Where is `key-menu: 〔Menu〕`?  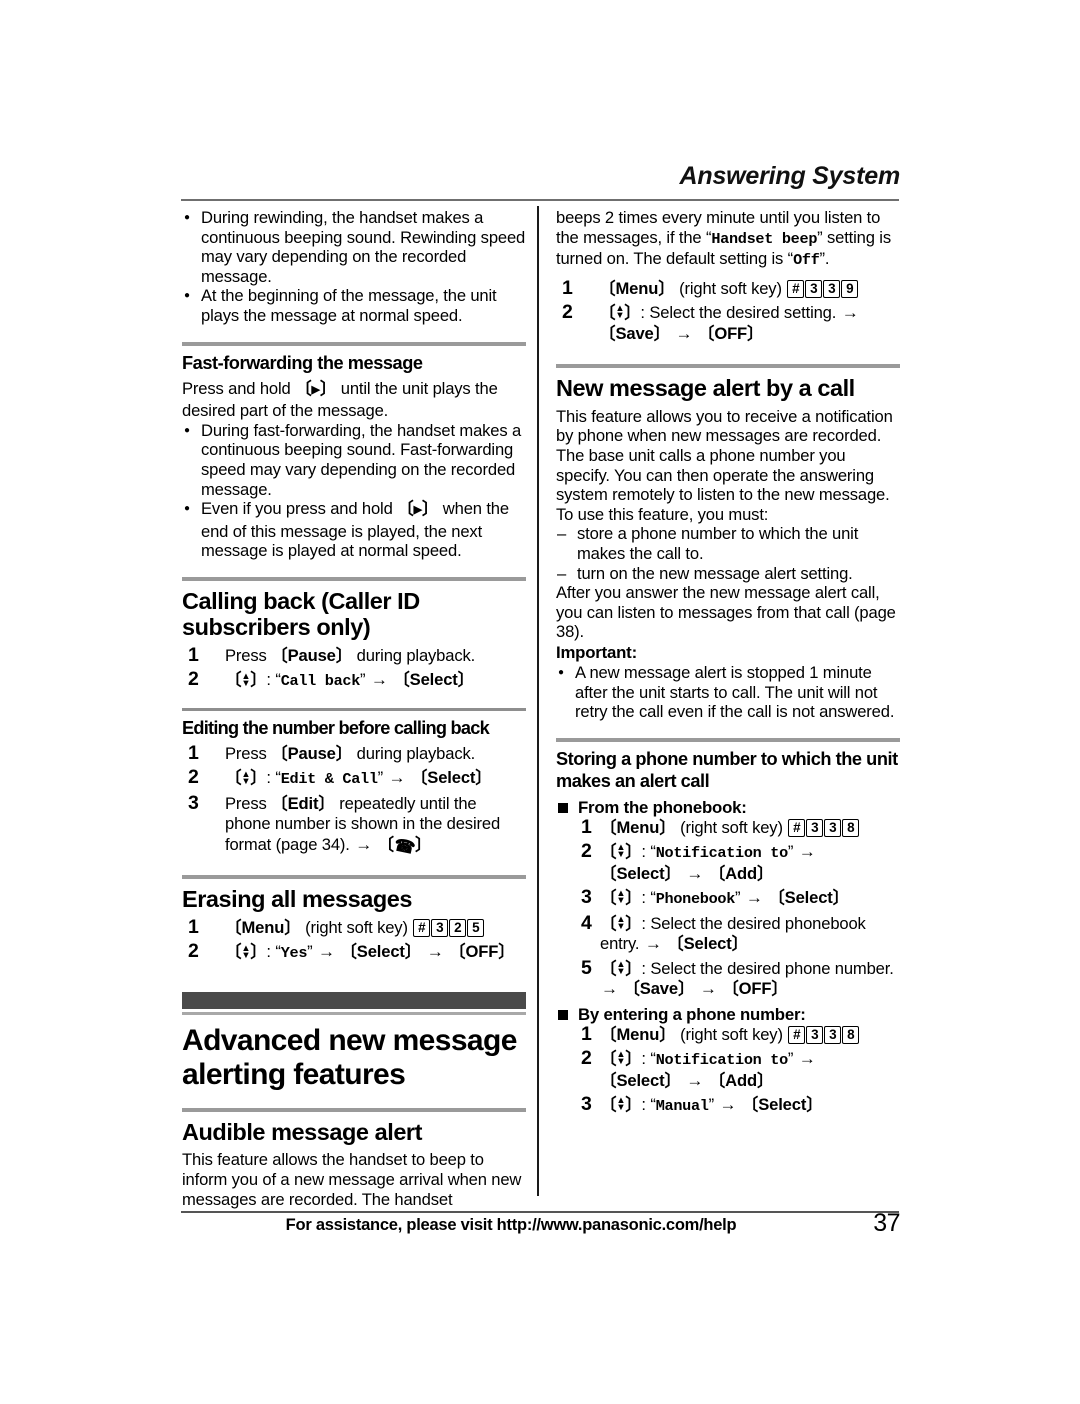 key-menu: 〔Menu〕 is located at coordinates (637, 288).